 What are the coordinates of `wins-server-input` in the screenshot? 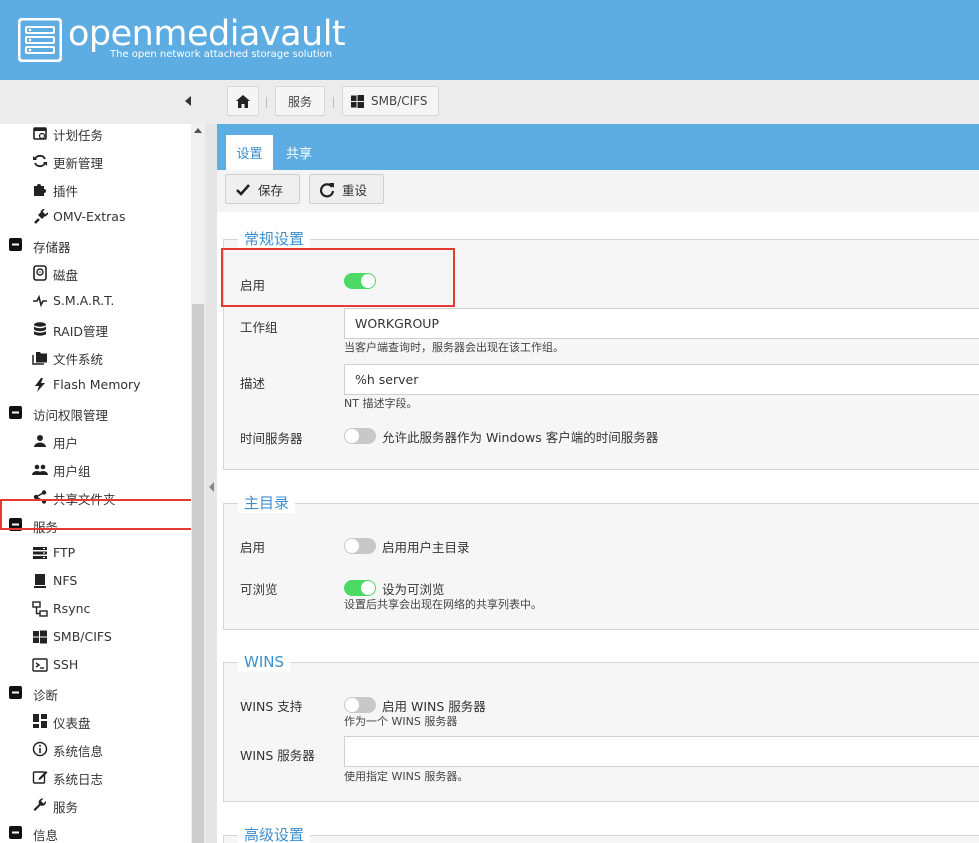 It's located at (661, 751).